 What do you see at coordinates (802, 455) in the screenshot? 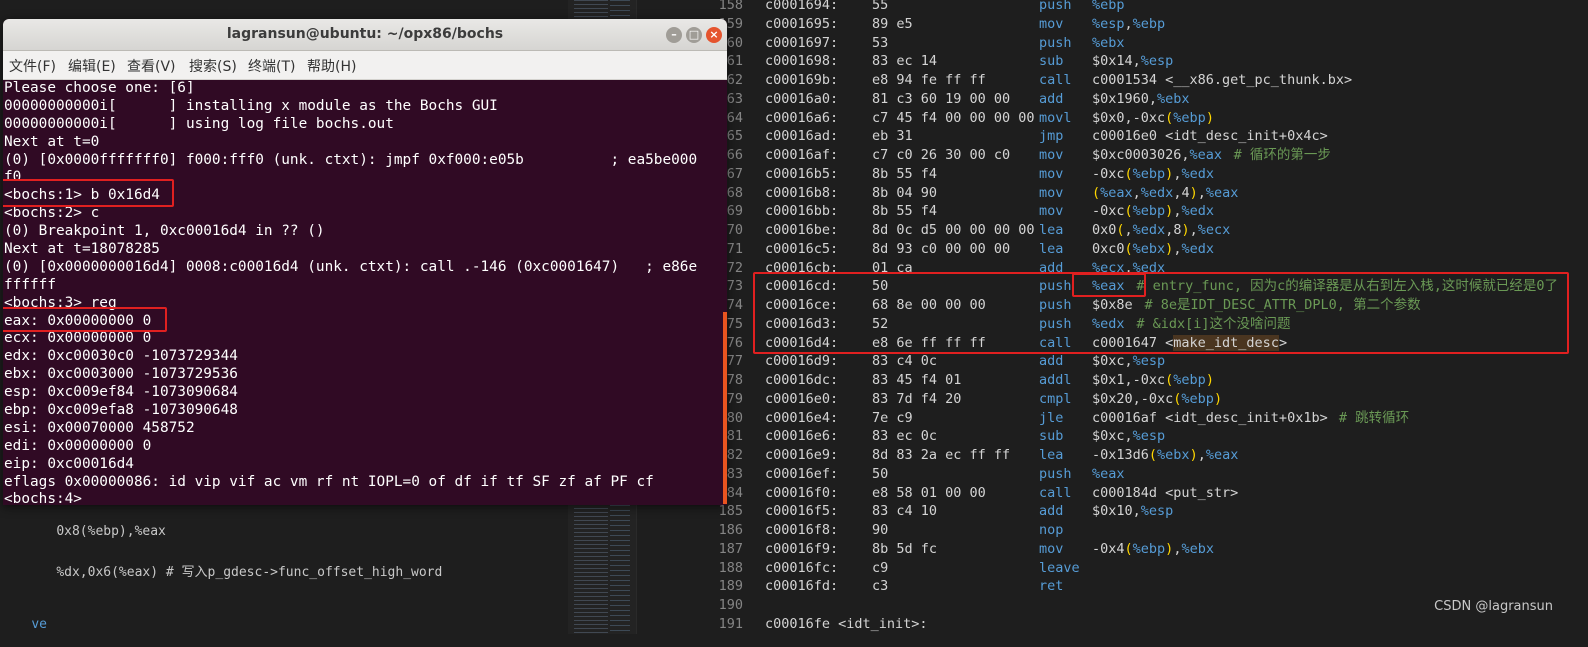
I see `asm-address: c00016e9:` at bounding box center [802, 455].